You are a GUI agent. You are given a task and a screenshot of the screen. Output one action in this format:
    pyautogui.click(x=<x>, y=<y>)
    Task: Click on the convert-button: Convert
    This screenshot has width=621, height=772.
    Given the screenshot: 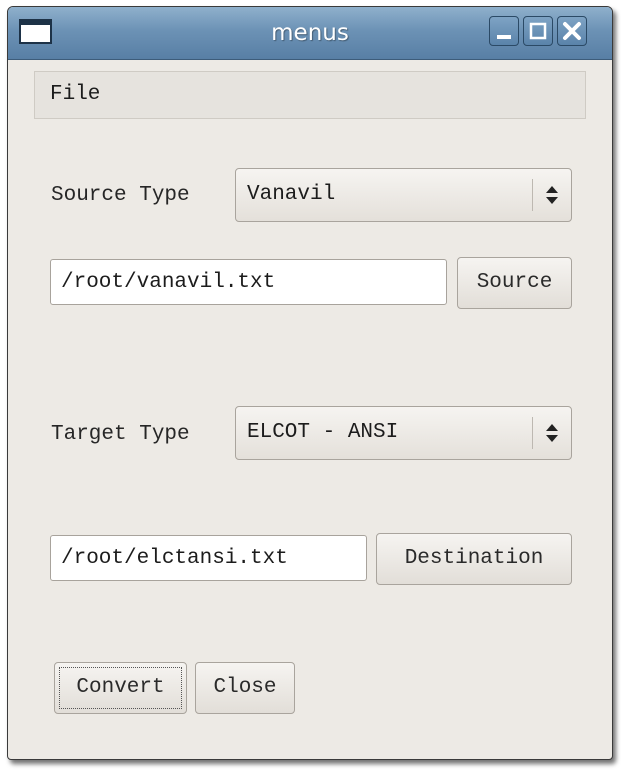 What is the action you would take?
    pyautogui.click(x=120, y=688)
    